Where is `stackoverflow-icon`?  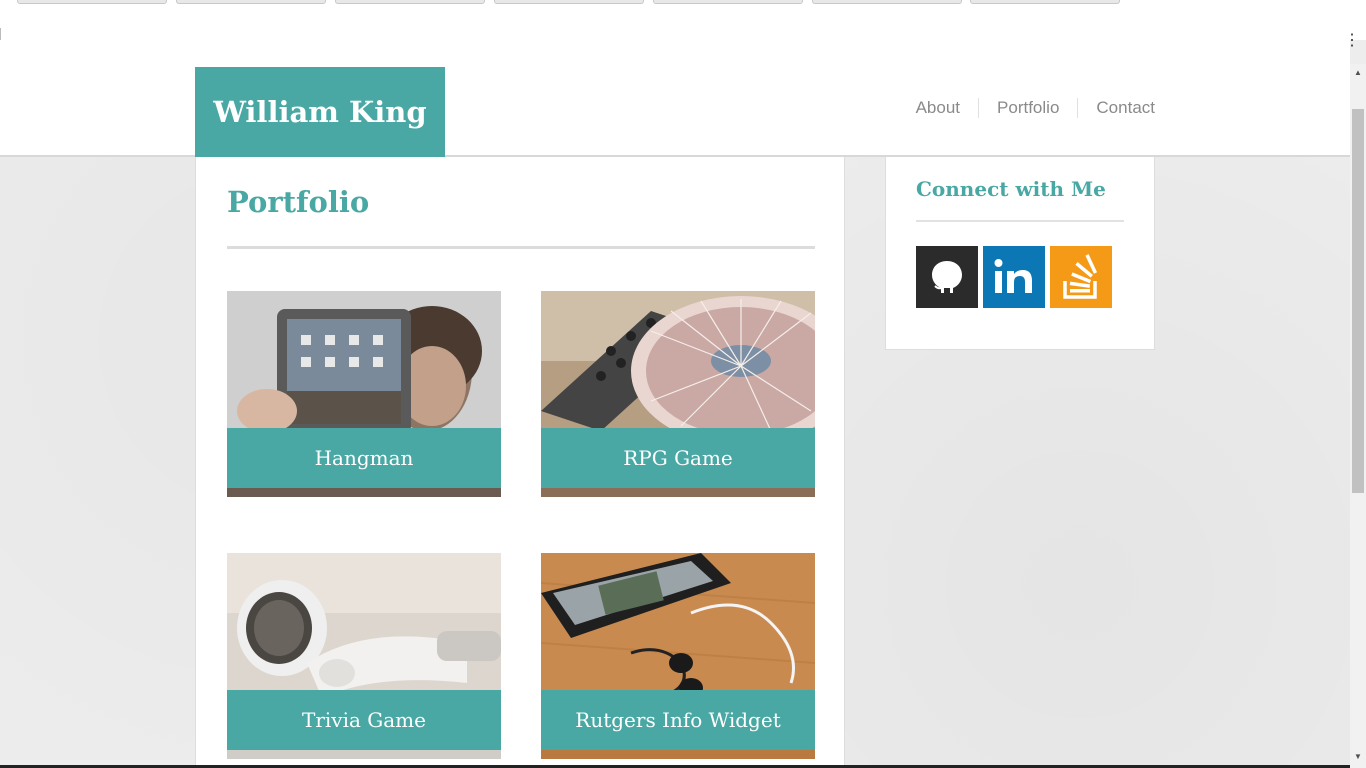
stackoverflow-icon is located at coordinates (1080, 276).